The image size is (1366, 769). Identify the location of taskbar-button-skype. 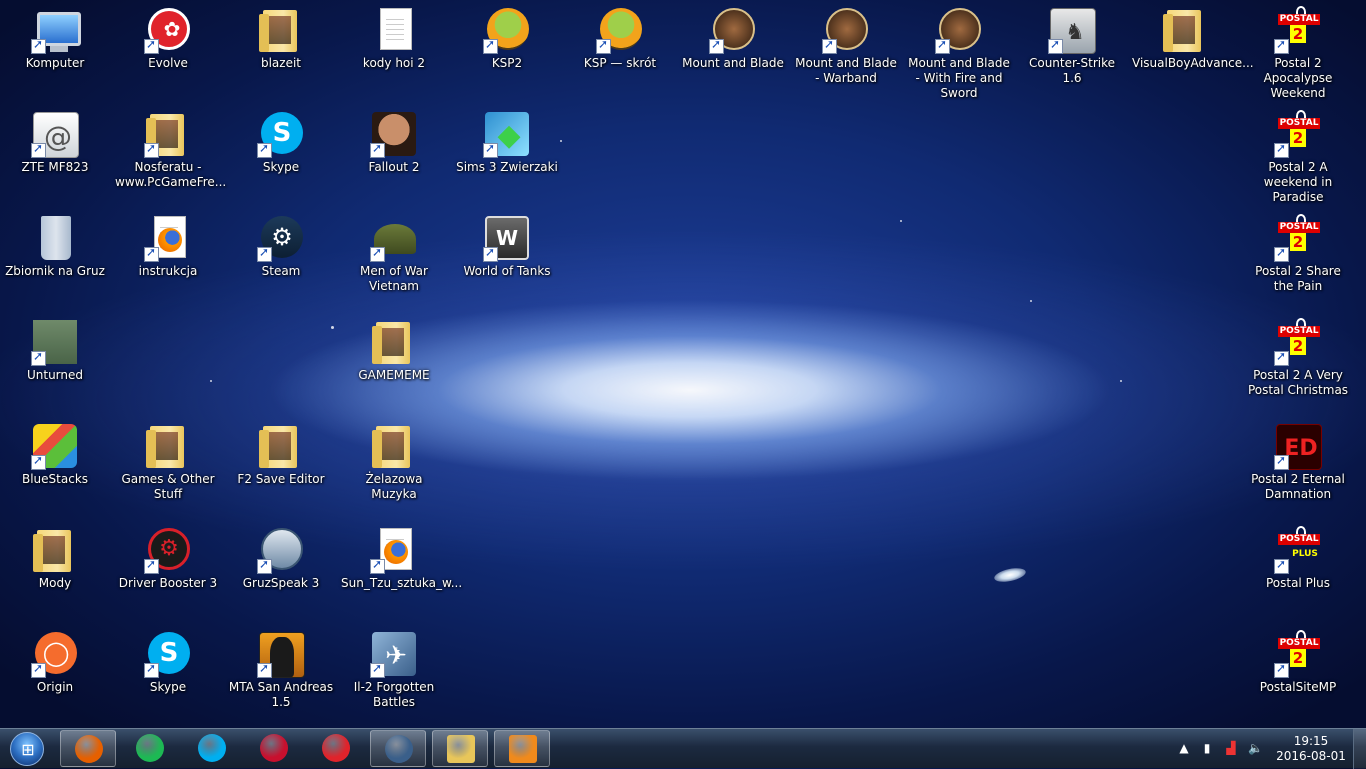
(212, 748).